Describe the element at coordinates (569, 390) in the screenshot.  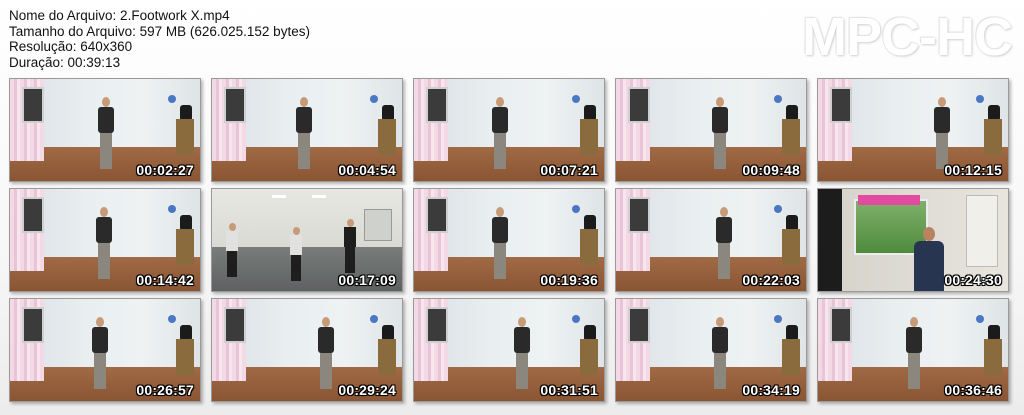
I see `thumbnail-timestamp: 00:31:51` at that location.